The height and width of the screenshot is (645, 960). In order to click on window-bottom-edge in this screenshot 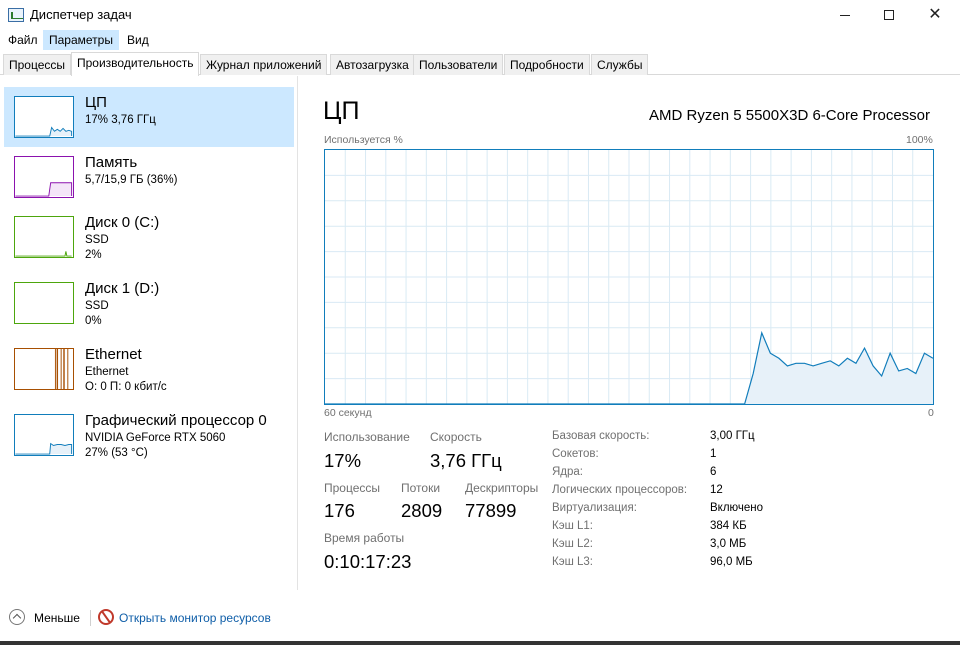, I will do `click(480, 643)`.